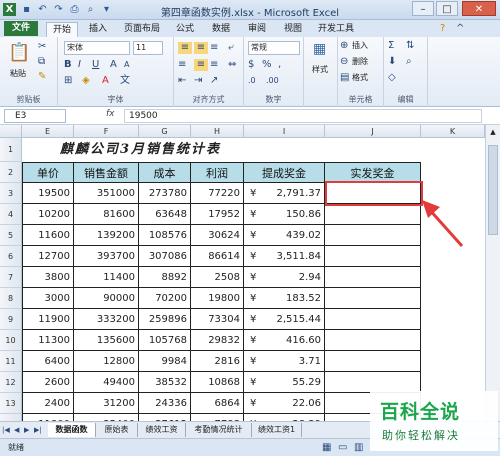  What do you see at coordinates (185, 29) in the screenshot?
I see `tab-formulas: 公式` at bounding box center [185, 29].